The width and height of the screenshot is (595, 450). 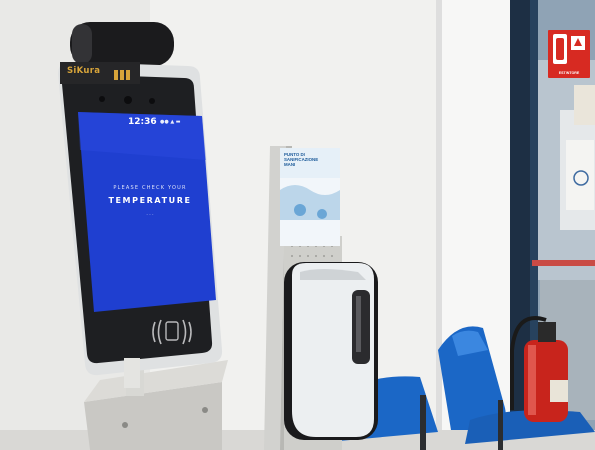 What do you see at coordinates (331, 351) in the screenshot?
I see `hand-sanitizer-dispenser` at bounding box center [331, 351].